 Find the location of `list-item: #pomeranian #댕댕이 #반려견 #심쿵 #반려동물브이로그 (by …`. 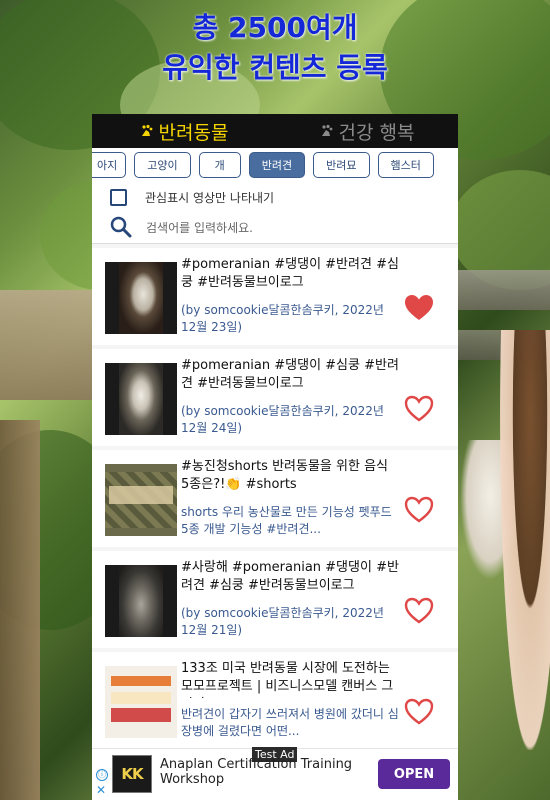

list-item: #pomeranian #댕댕이 #반려견 #심쿵 #반려동물브이로그 (by … is located at coordinates (275, 296).